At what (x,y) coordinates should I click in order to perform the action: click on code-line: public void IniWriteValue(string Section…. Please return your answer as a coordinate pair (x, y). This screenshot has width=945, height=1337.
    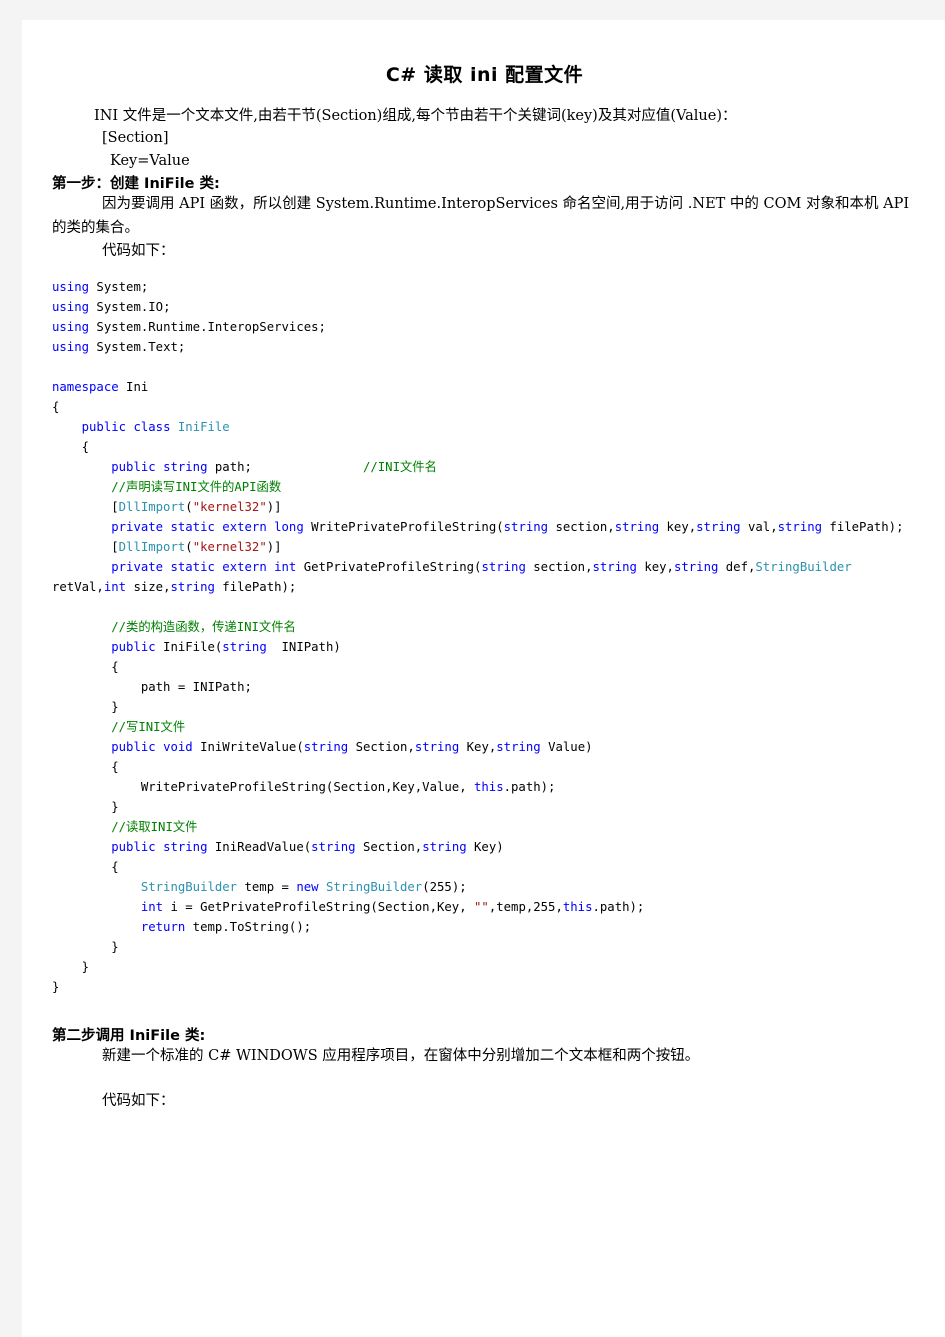
    Looking at the image, I should click on (484, 748).